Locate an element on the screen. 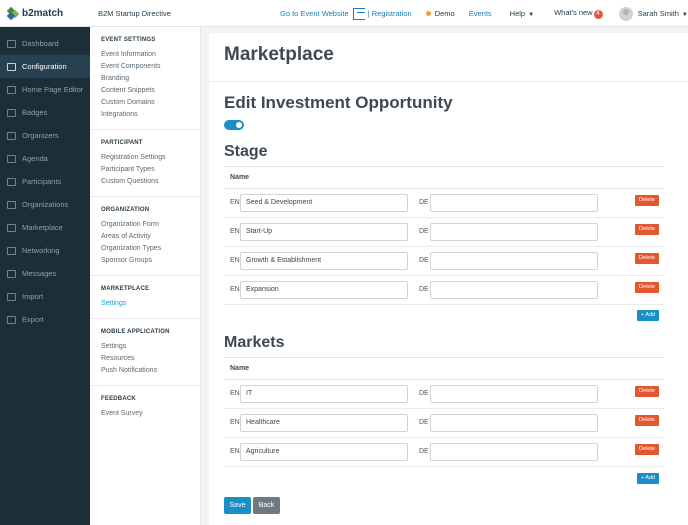  sidebar-item-networking: Networking is located at coordinates (45, 250).